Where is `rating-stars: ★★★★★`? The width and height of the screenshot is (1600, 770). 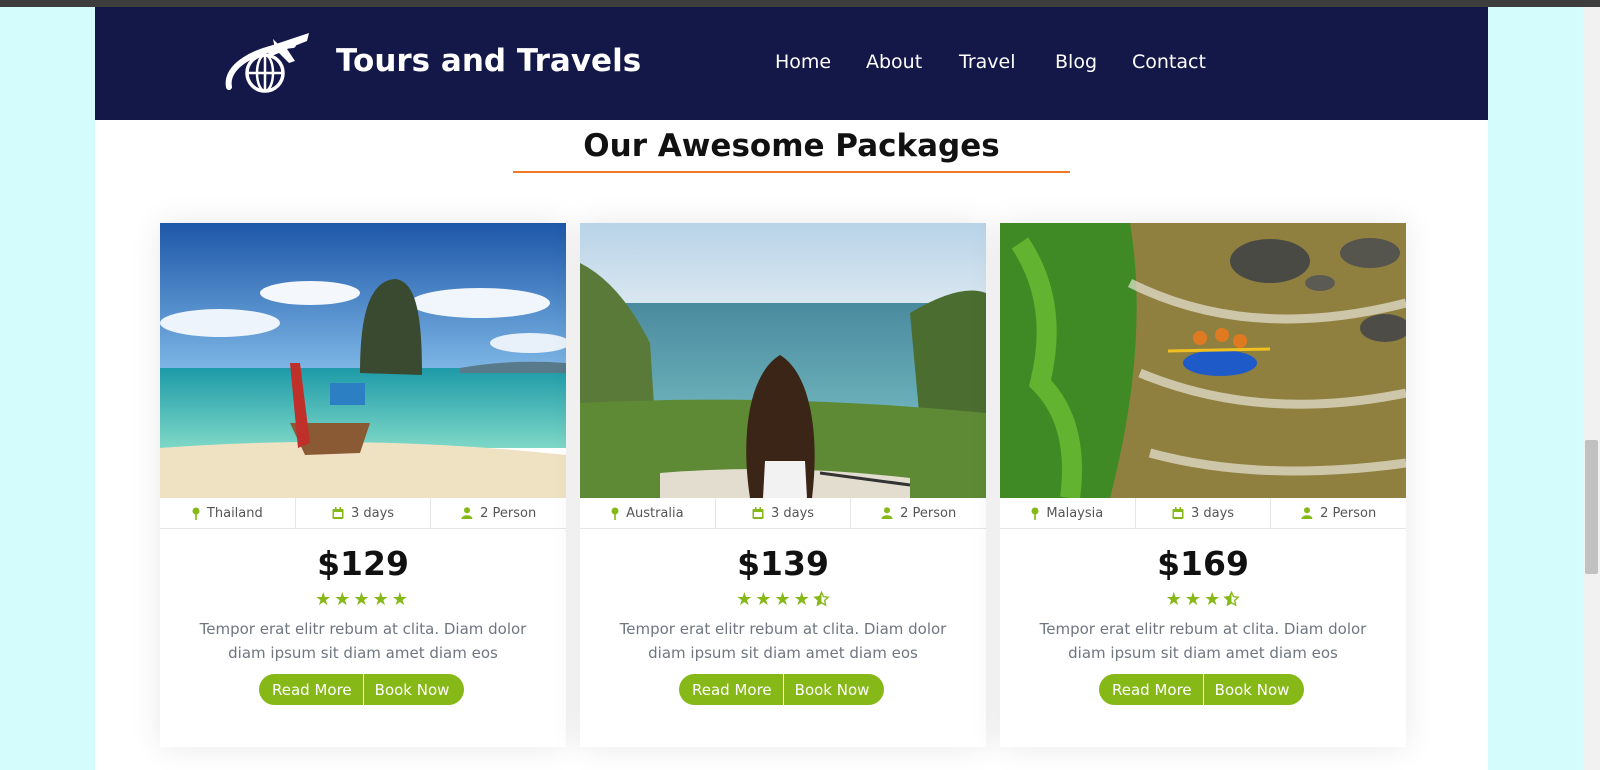
rating-stars: ★★★★★ is located at coordinates (363, 599).